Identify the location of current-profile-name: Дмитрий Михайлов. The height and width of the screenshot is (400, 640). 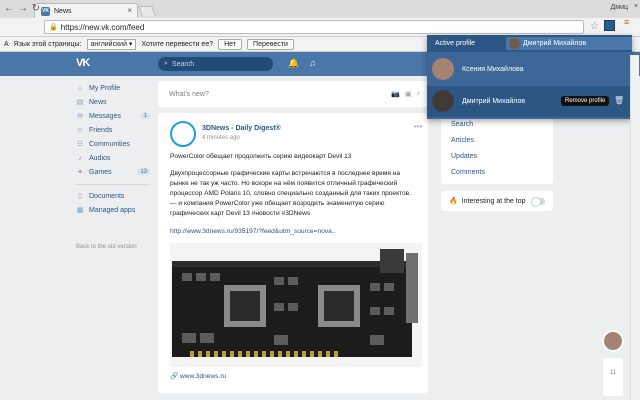
(555, 43).